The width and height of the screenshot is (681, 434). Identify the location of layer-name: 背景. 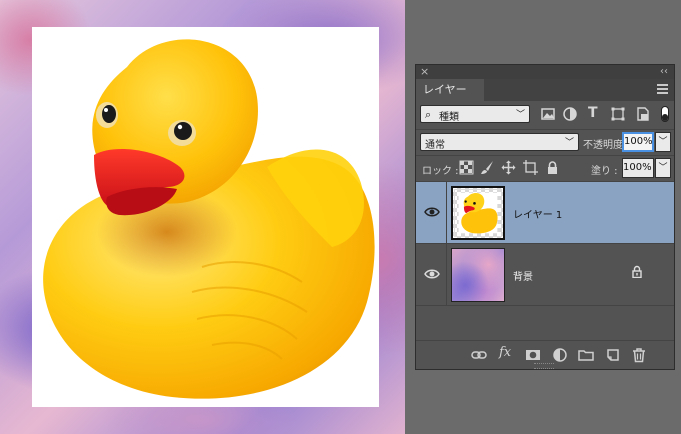
(523, 275).